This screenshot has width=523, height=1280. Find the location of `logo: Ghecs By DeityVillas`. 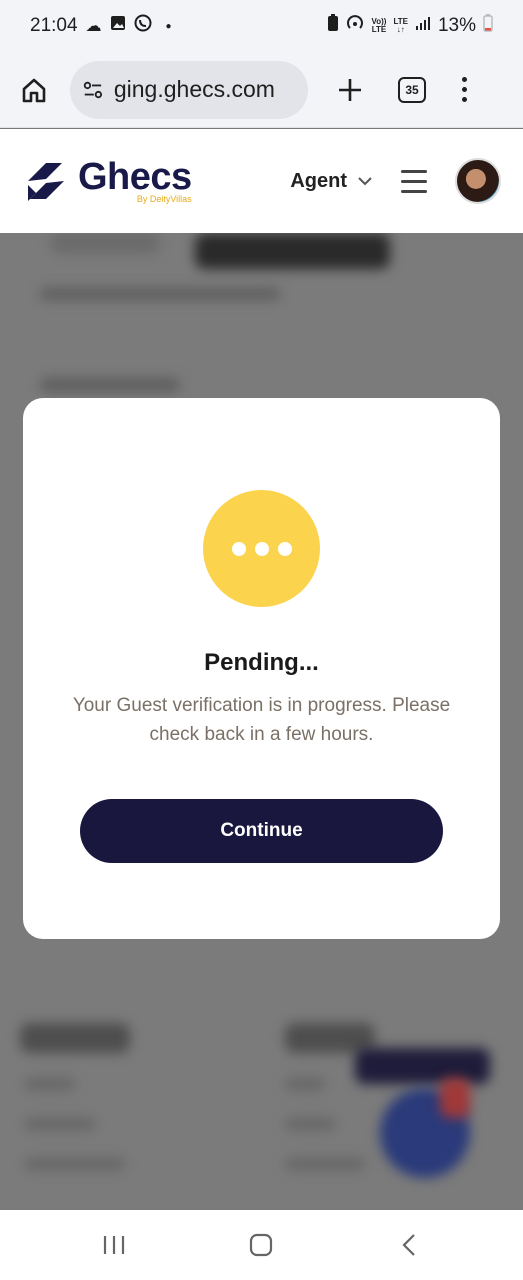

logo: Ghecs By DeityVillas is located at coordinates (107, 181).